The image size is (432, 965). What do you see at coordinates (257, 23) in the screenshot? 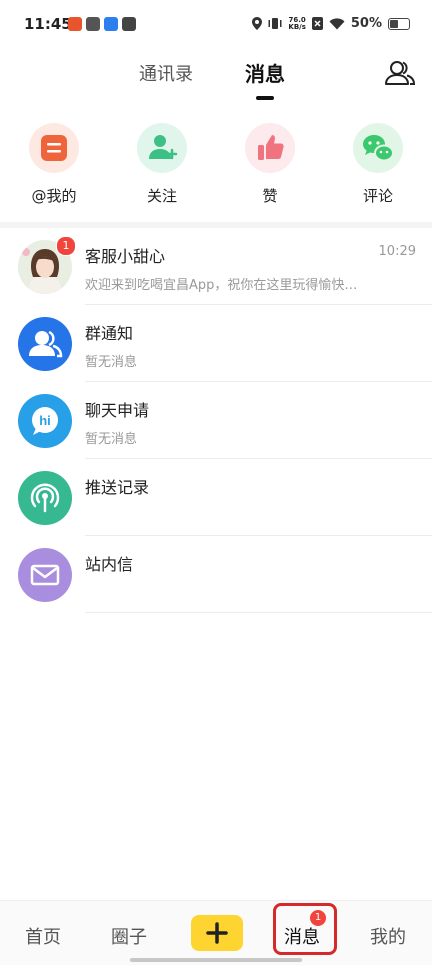
I see `location-icon` at bounding box center [257, 23].